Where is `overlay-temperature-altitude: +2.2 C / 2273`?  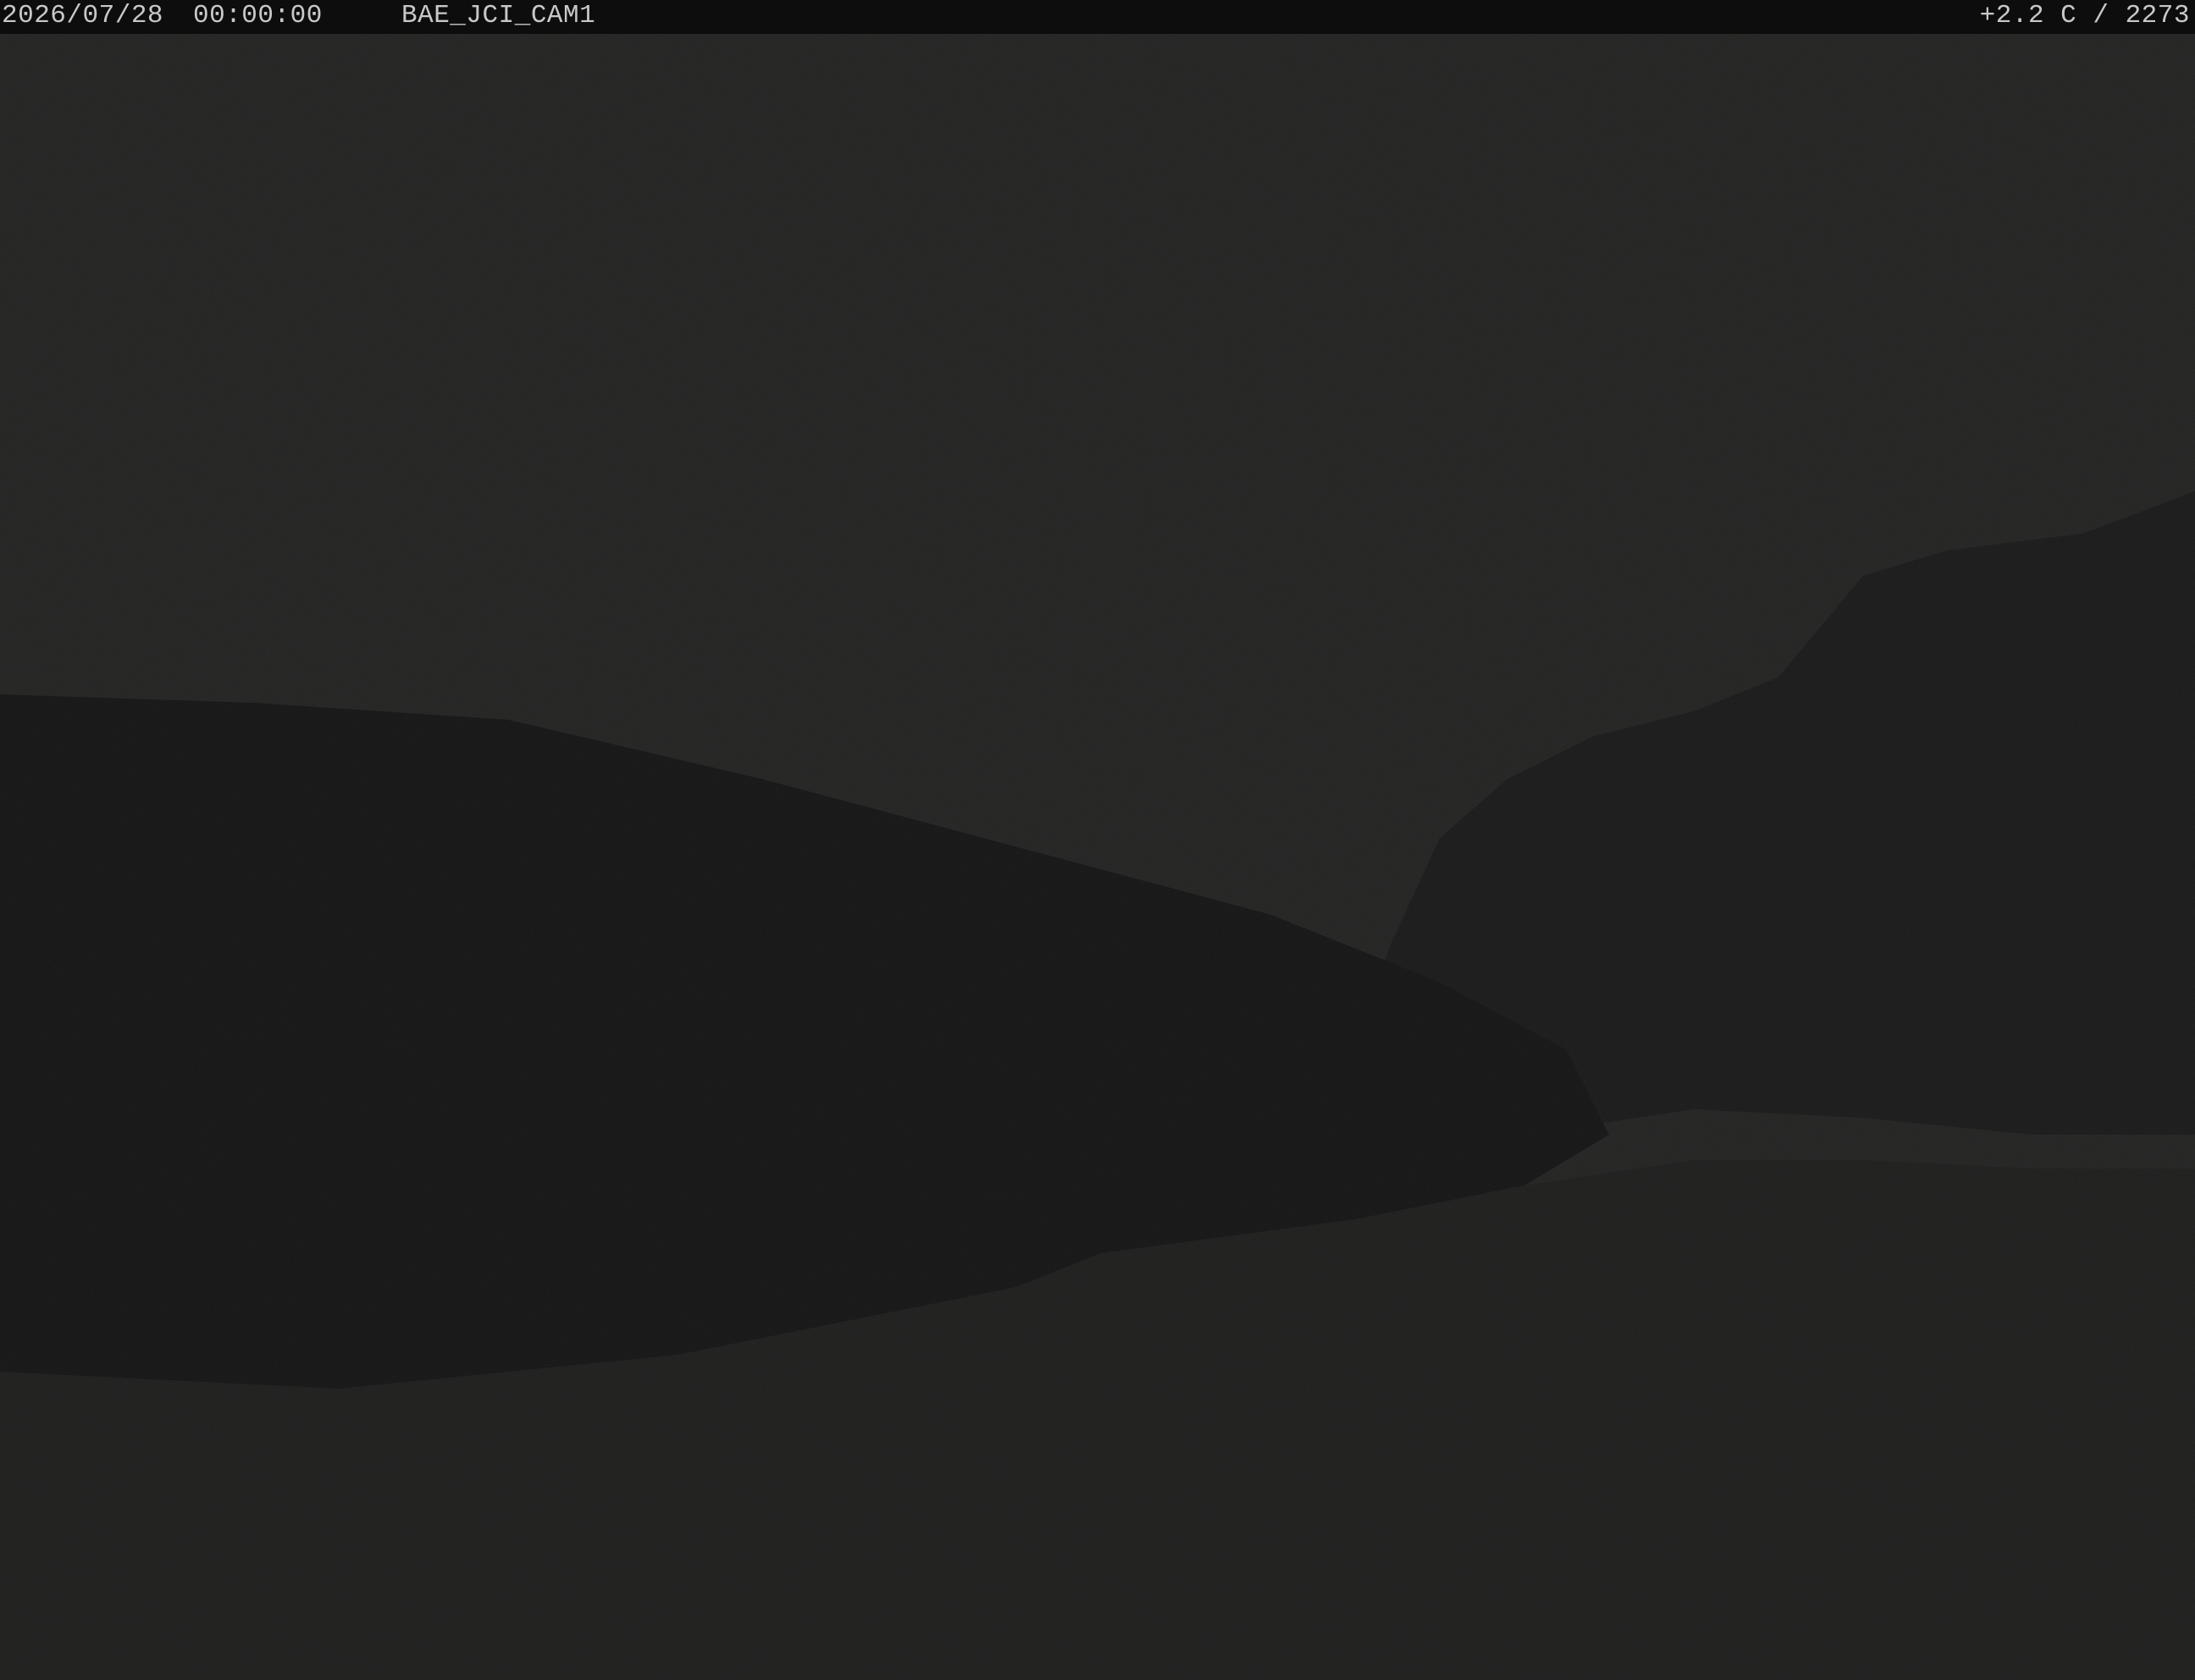 overlay-temperature-altitude: +2.2 C / 2273 is located at coordinates (2084, 15).